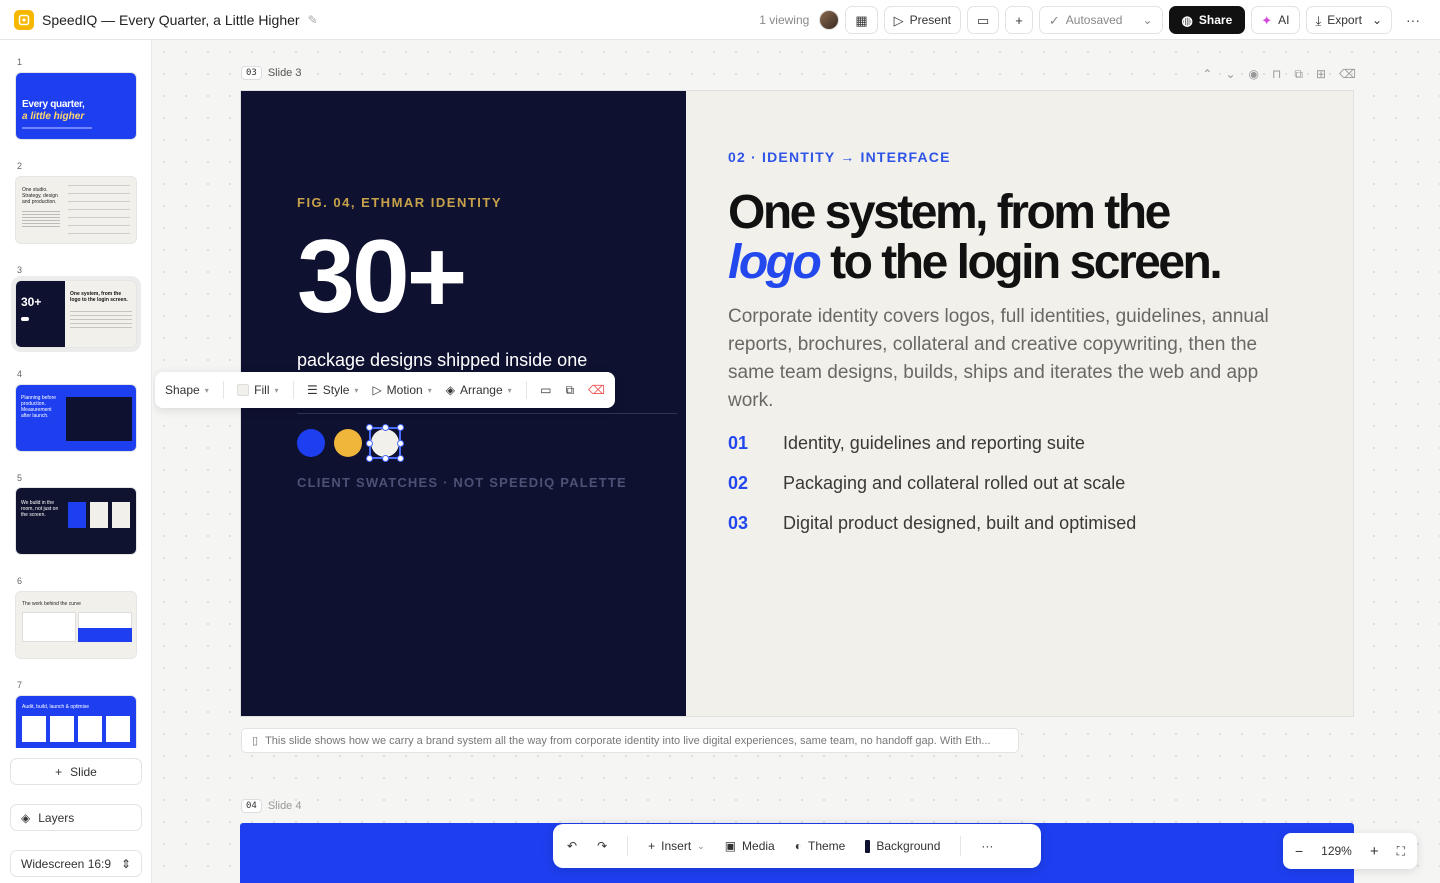  What do you see at coordinates (76, 863) in the screenshot?
I see `slide-format-select: Widescreen 16:9 ⇕` at bounding box center [76, 863].